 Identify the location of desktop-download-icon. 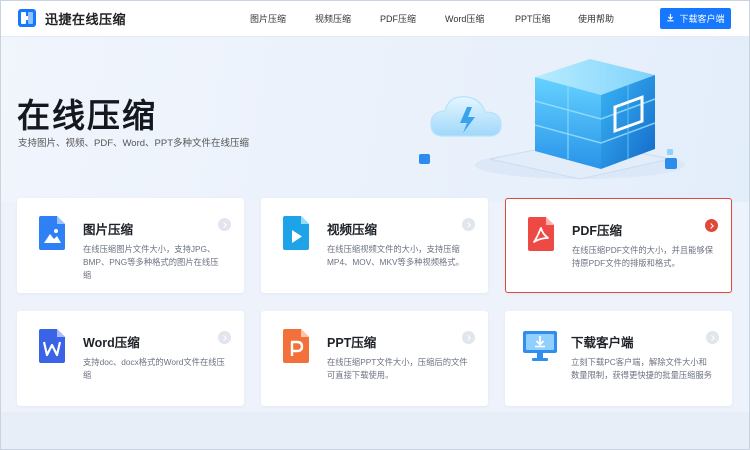
(540, 346).